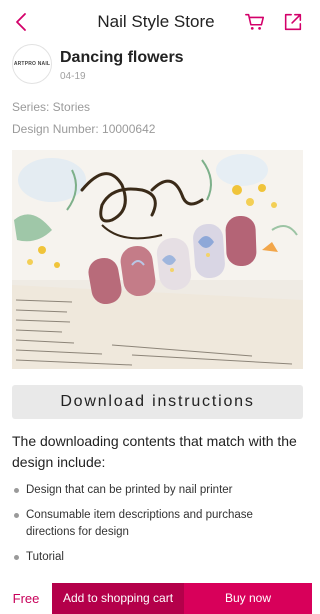 This screenshot has width=320, height=614. Describe the element at coordinates (122, 57) in the screenshot. I see `design-name: Dancing flowers` at that location.